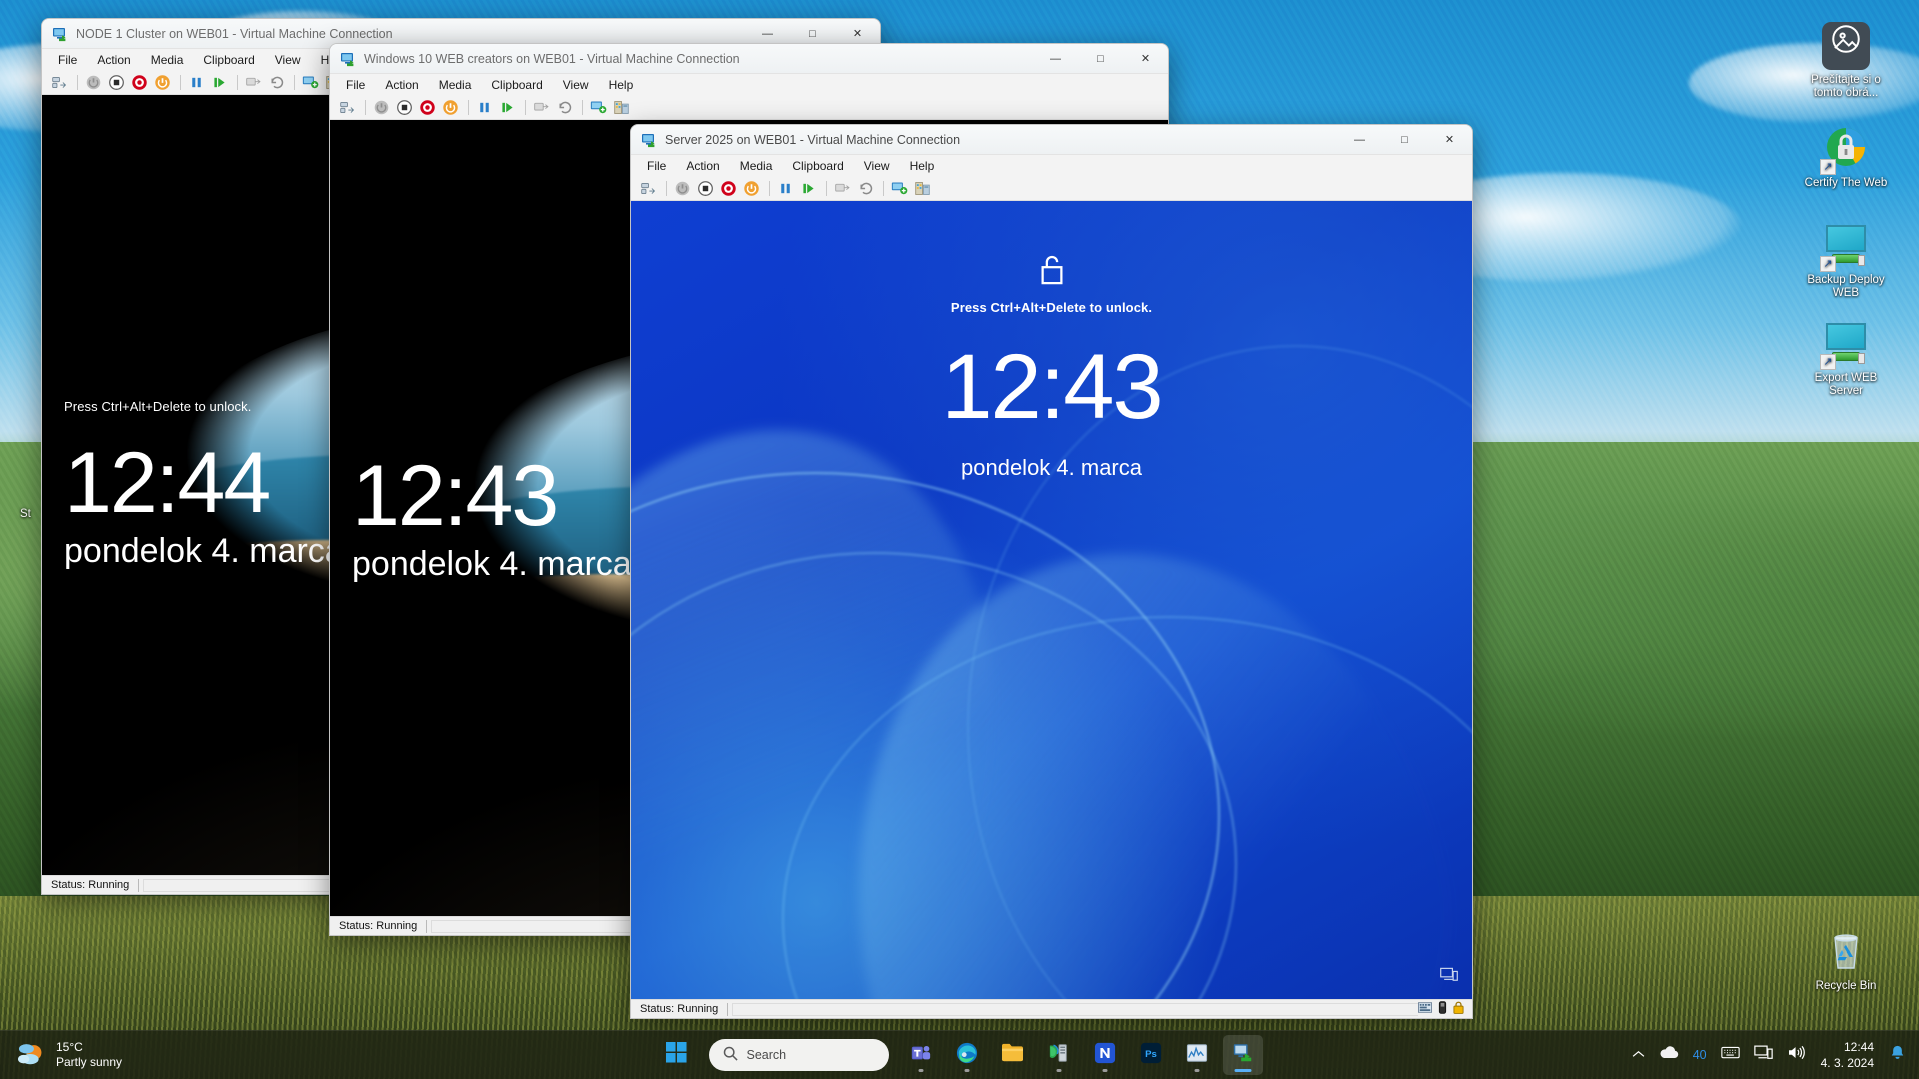 The image size is (1919, 1079). Describe the element at coordinates (1796, 1055) in the screenshot. I see `tray-volume-button` at that location.